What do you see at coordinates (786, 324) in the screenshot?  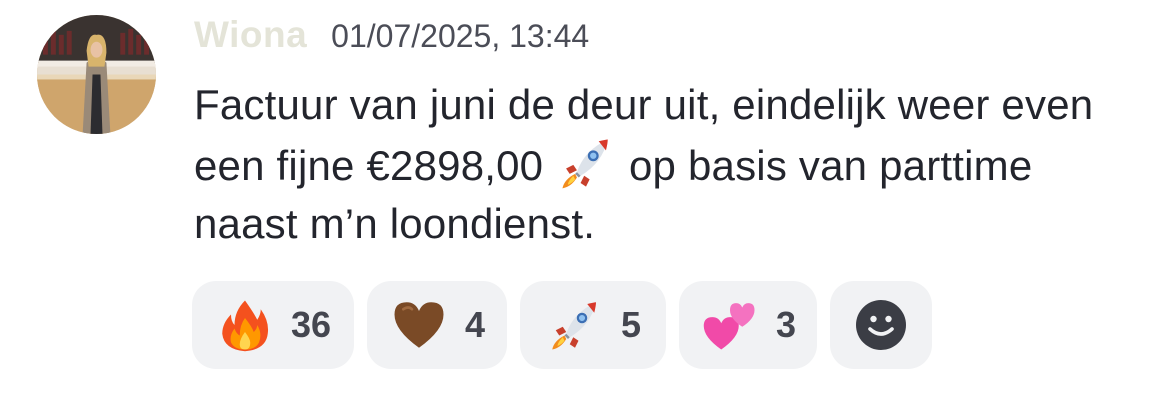 I see `reaction-count: 3` at bounding box center [786, 324].